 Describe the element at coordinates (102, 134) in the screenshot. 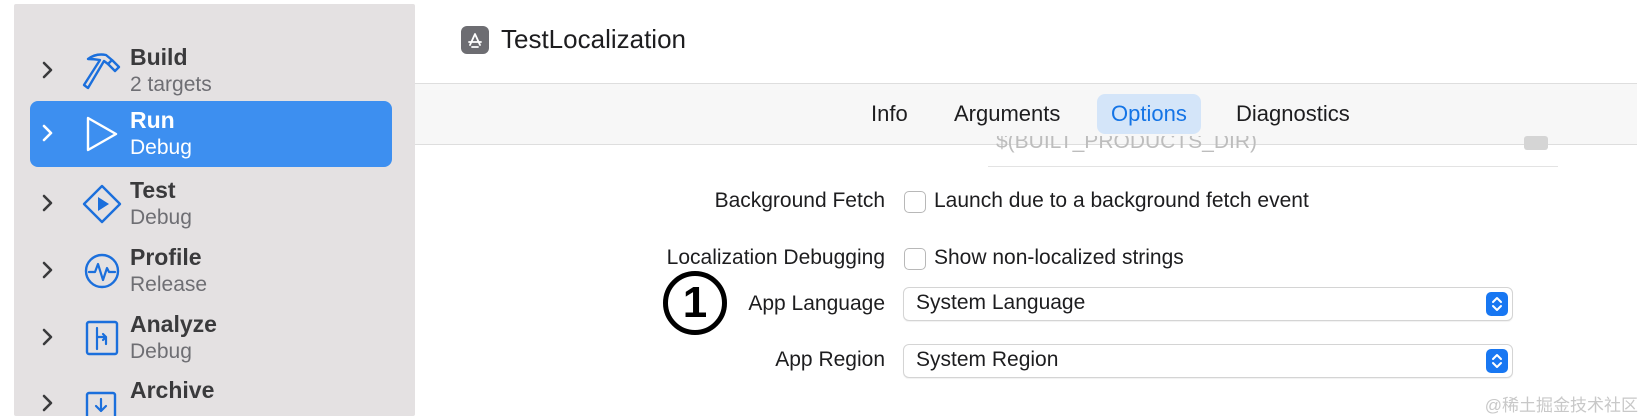

I see `play-icon` at that location.